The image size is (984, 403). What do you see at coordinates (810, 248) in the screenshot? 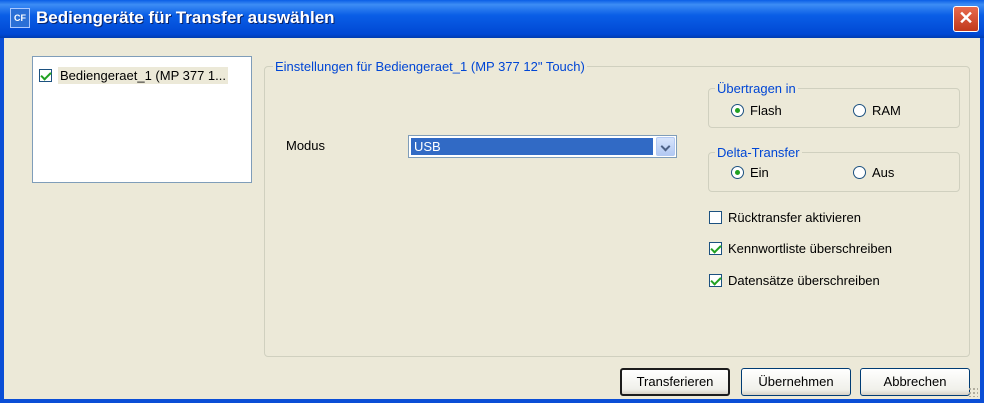
I see `kennwortliste-label: Kennwortliste überschreiben` at bounding box center [810, 248].